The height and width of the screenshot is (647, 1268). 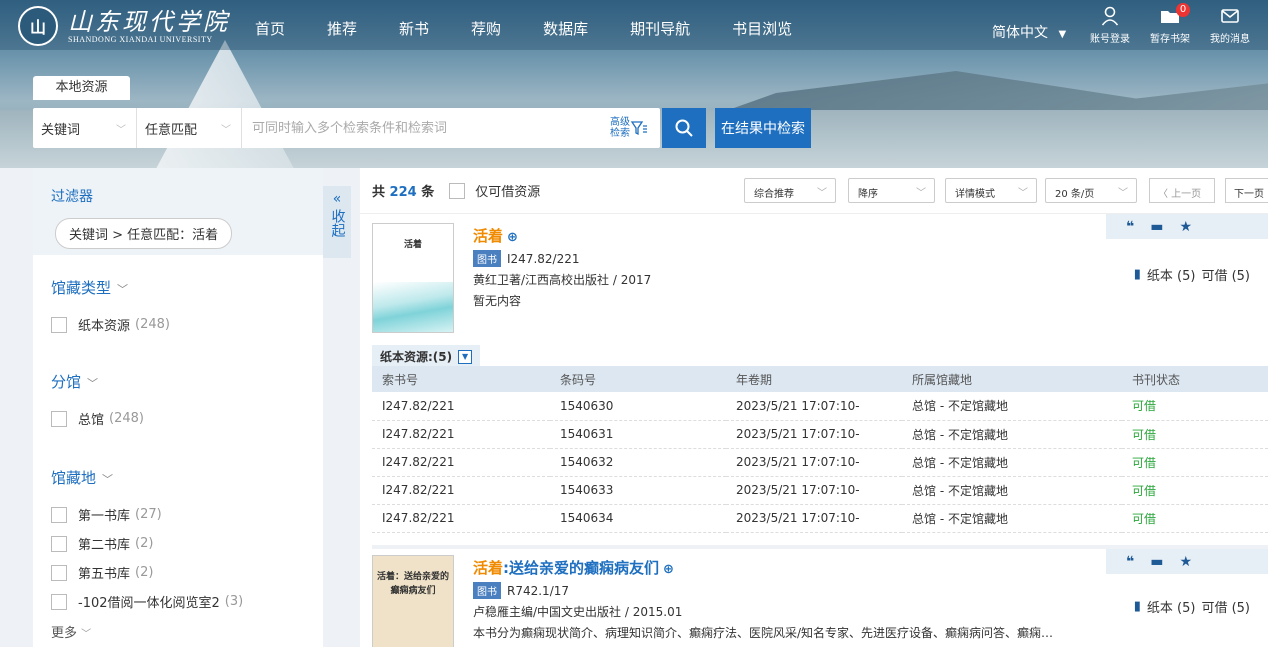 What do you see at coordinates (187, 477) in the screenshot?
I see `facet-title-location: 馆藏地 ﹀` at bounding box center [187, 477].